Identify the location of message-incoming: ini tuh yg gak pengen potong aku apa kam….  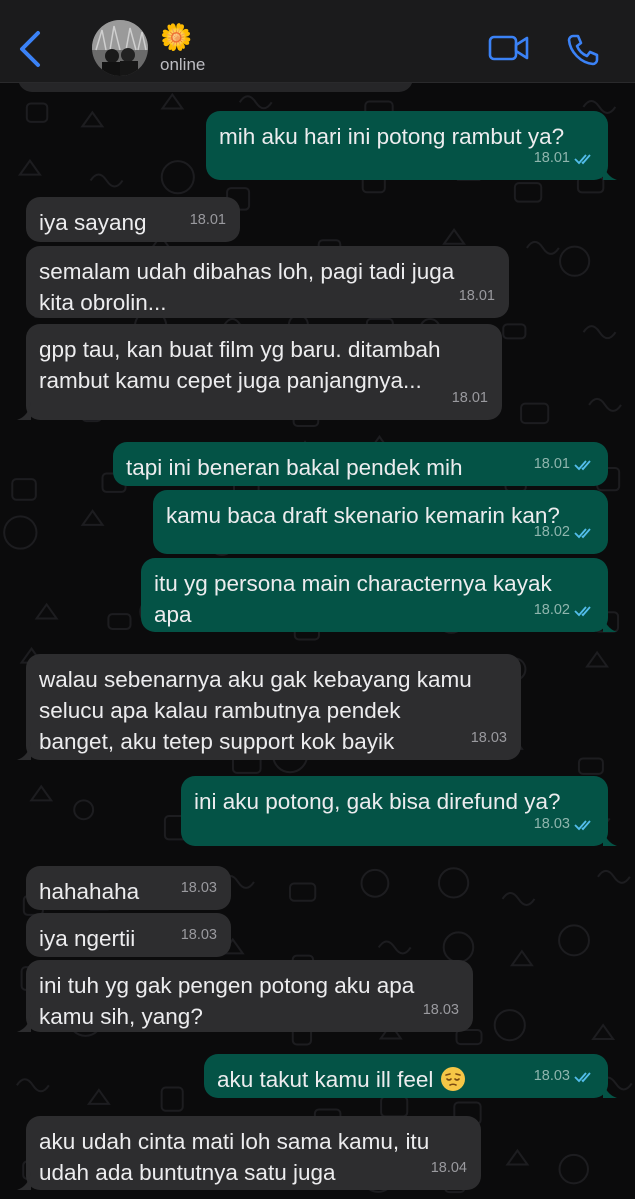
(245, 996).